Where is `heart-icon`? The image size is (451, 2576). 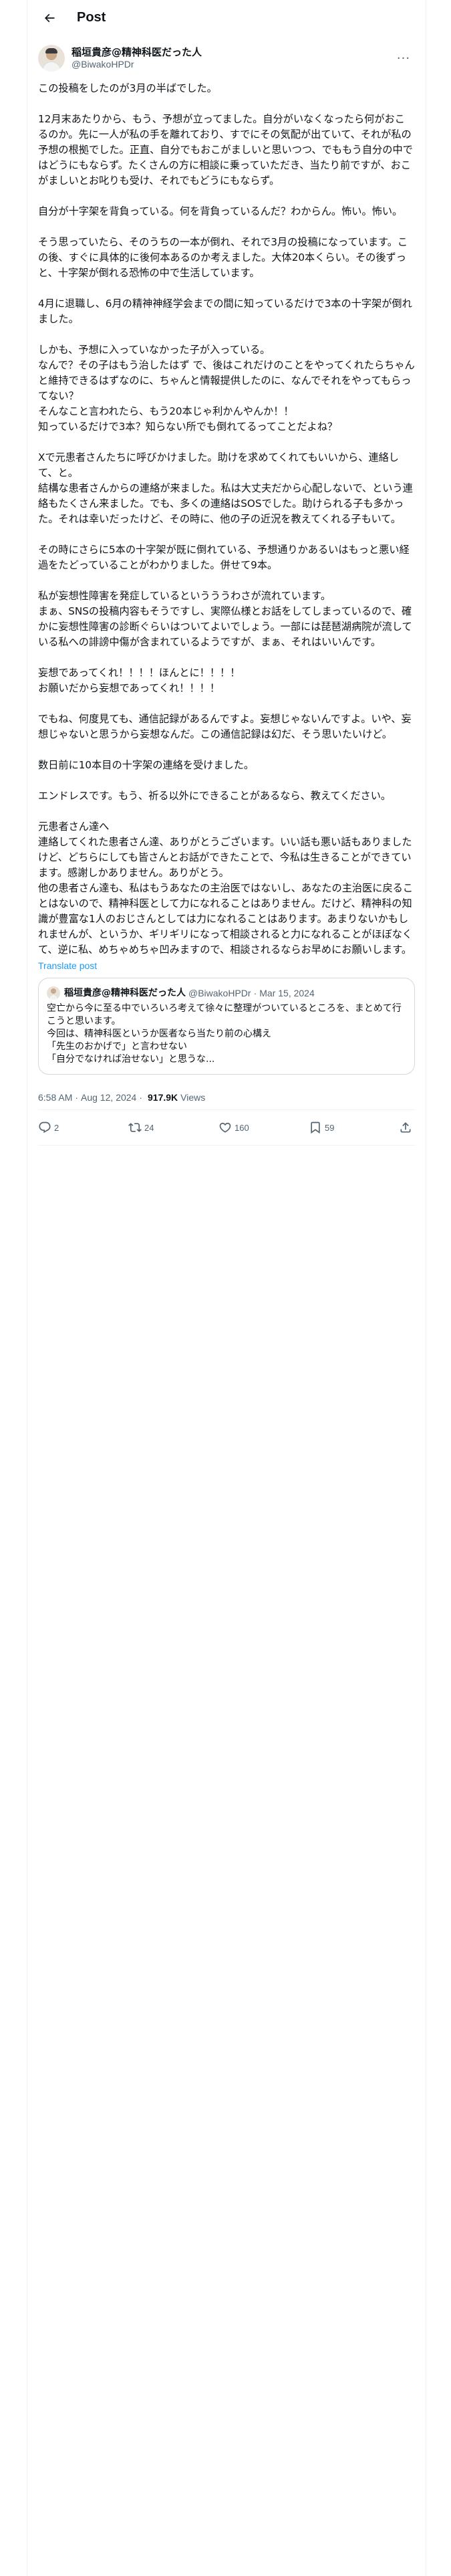
heart-icon is located at coordinates (225, 1127).